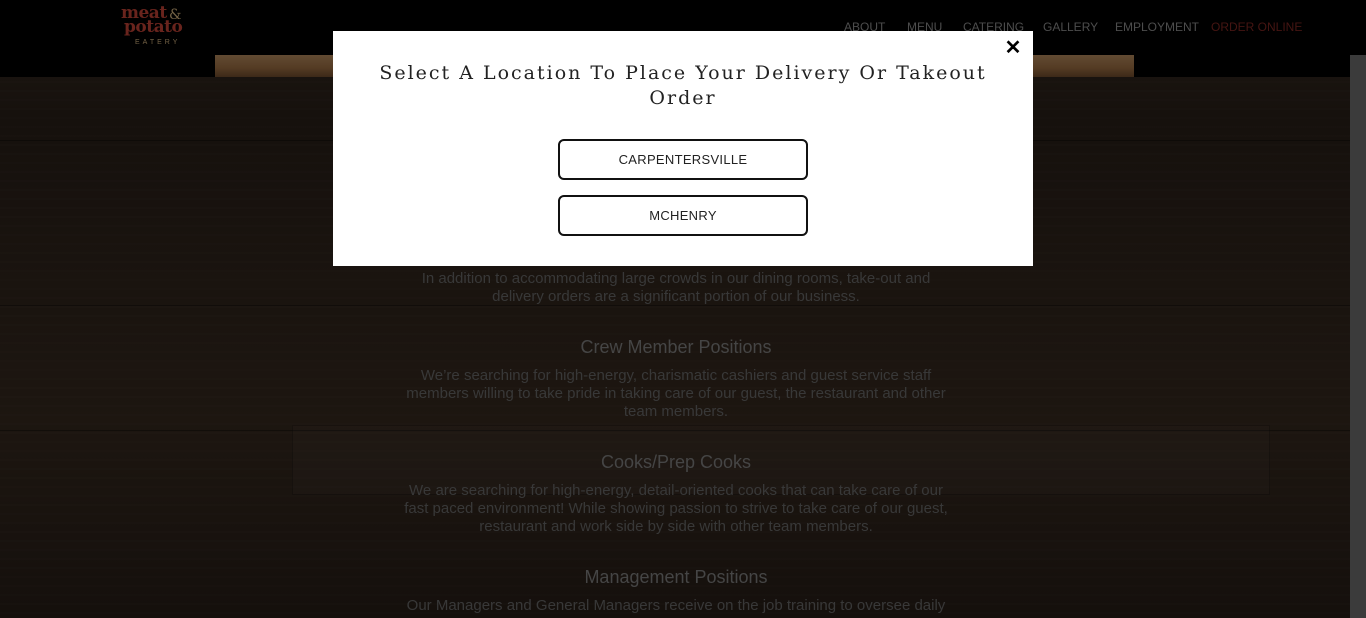 The width and height of the screenshot is (1366, 618). What do you see at coordinates (683, 159) in the screenshot?
I see `location-button-carpentersville: CARPENTERSVILLE` at bounding box center [683, 159].